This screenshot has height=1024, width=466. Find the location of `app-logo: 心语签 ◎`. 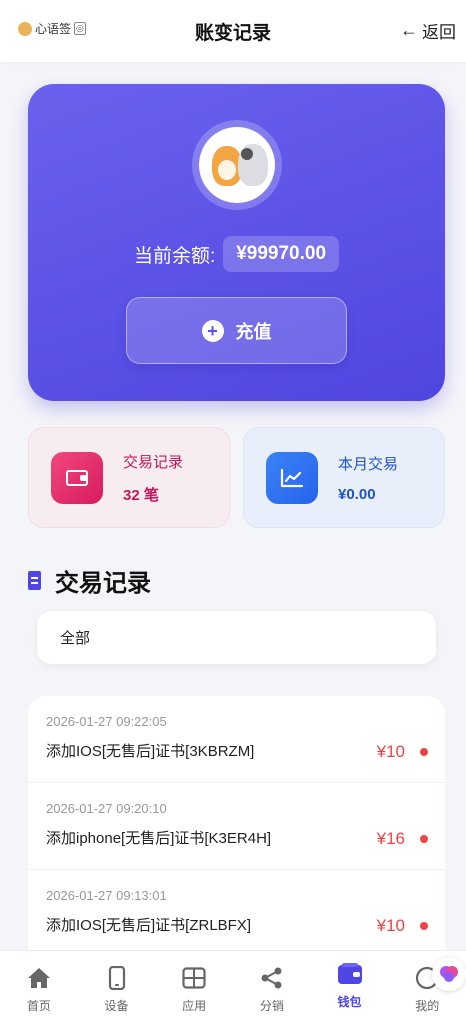

app-logo: 心语签 ◎ is located at coordinates (52, 28).